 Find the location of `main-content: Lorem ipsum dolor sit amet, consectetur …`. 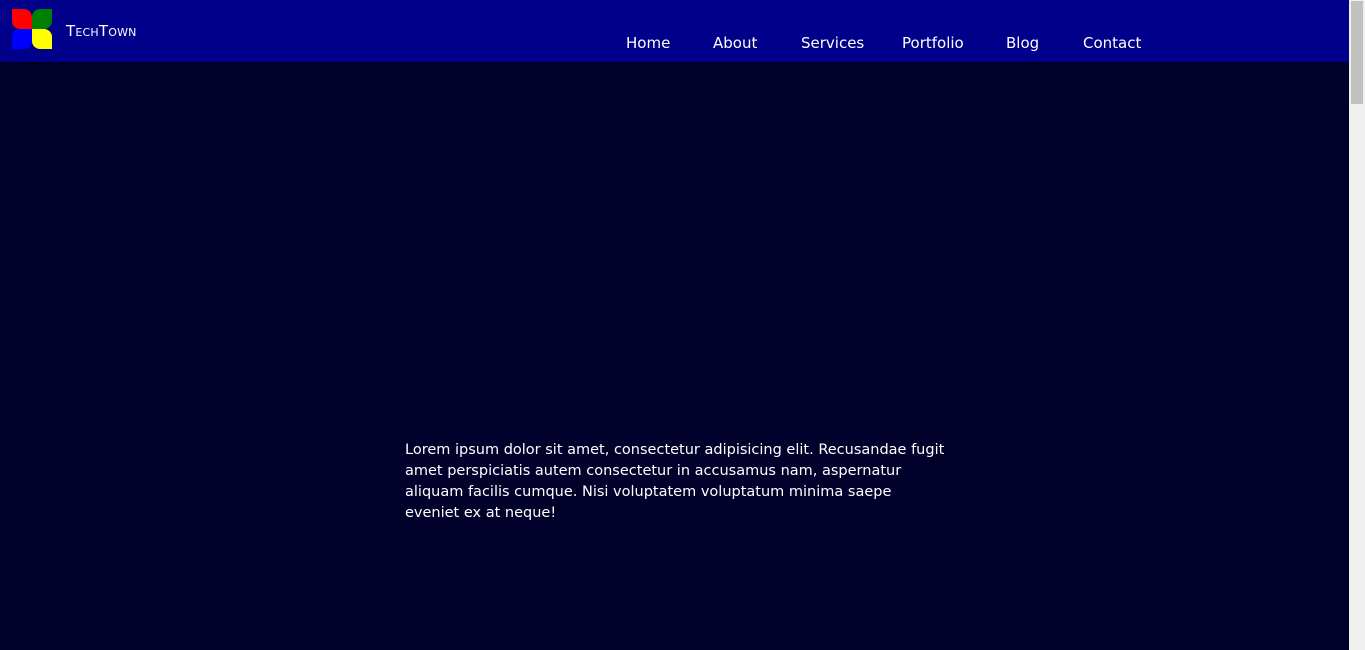

main-content: Lorem ipsum dolor sit amet, consectetur … is located at coordinates (677, 482).